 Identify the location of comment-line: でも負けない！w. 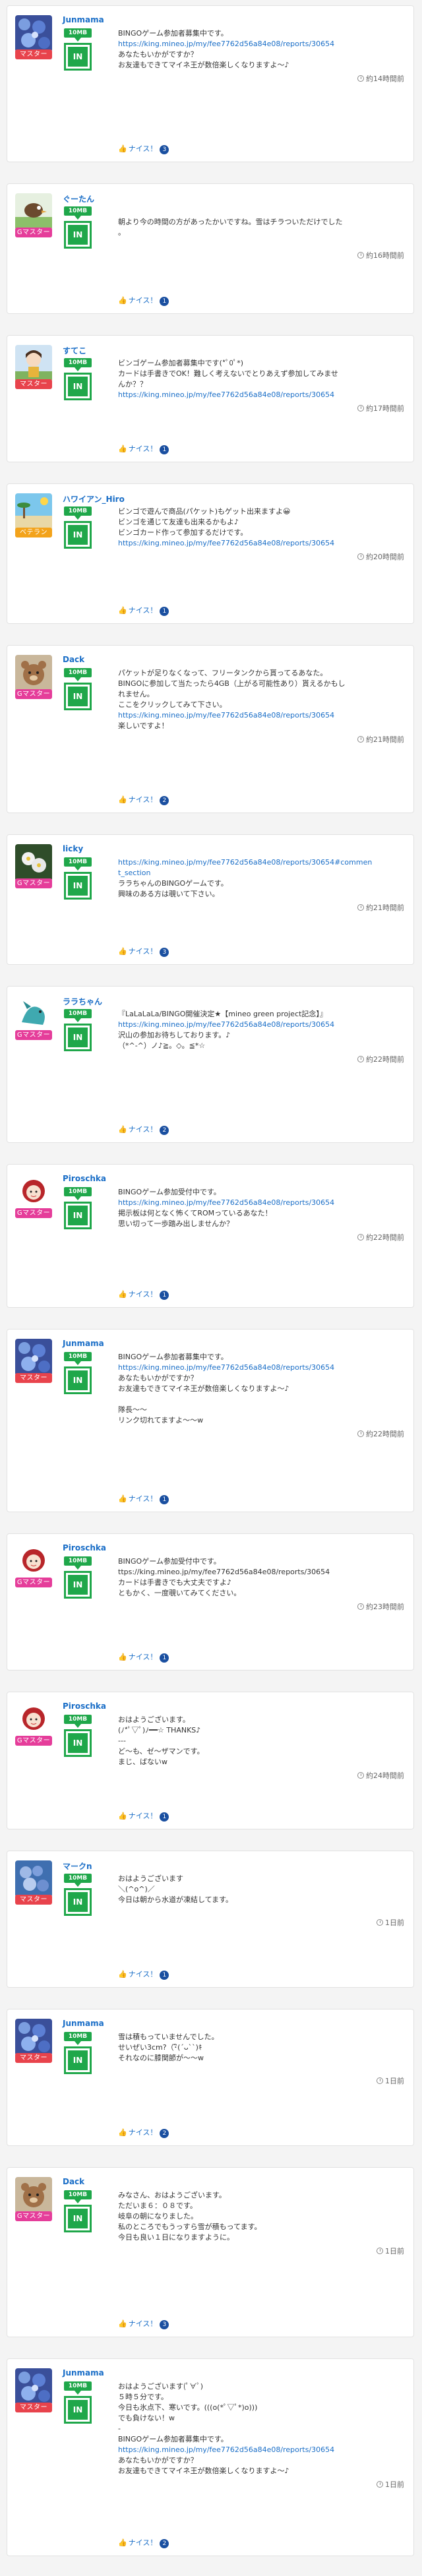
(146, 2418).